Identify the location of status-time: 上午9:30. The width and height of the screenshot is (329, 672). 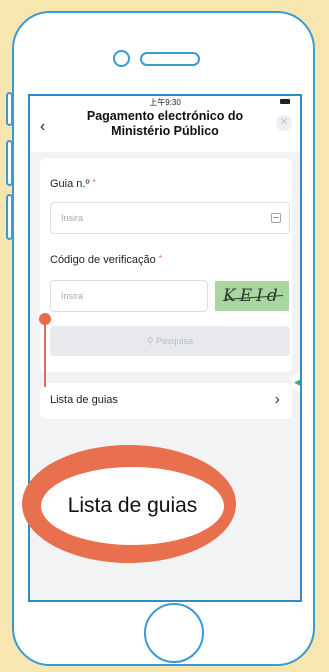
(165, 102).